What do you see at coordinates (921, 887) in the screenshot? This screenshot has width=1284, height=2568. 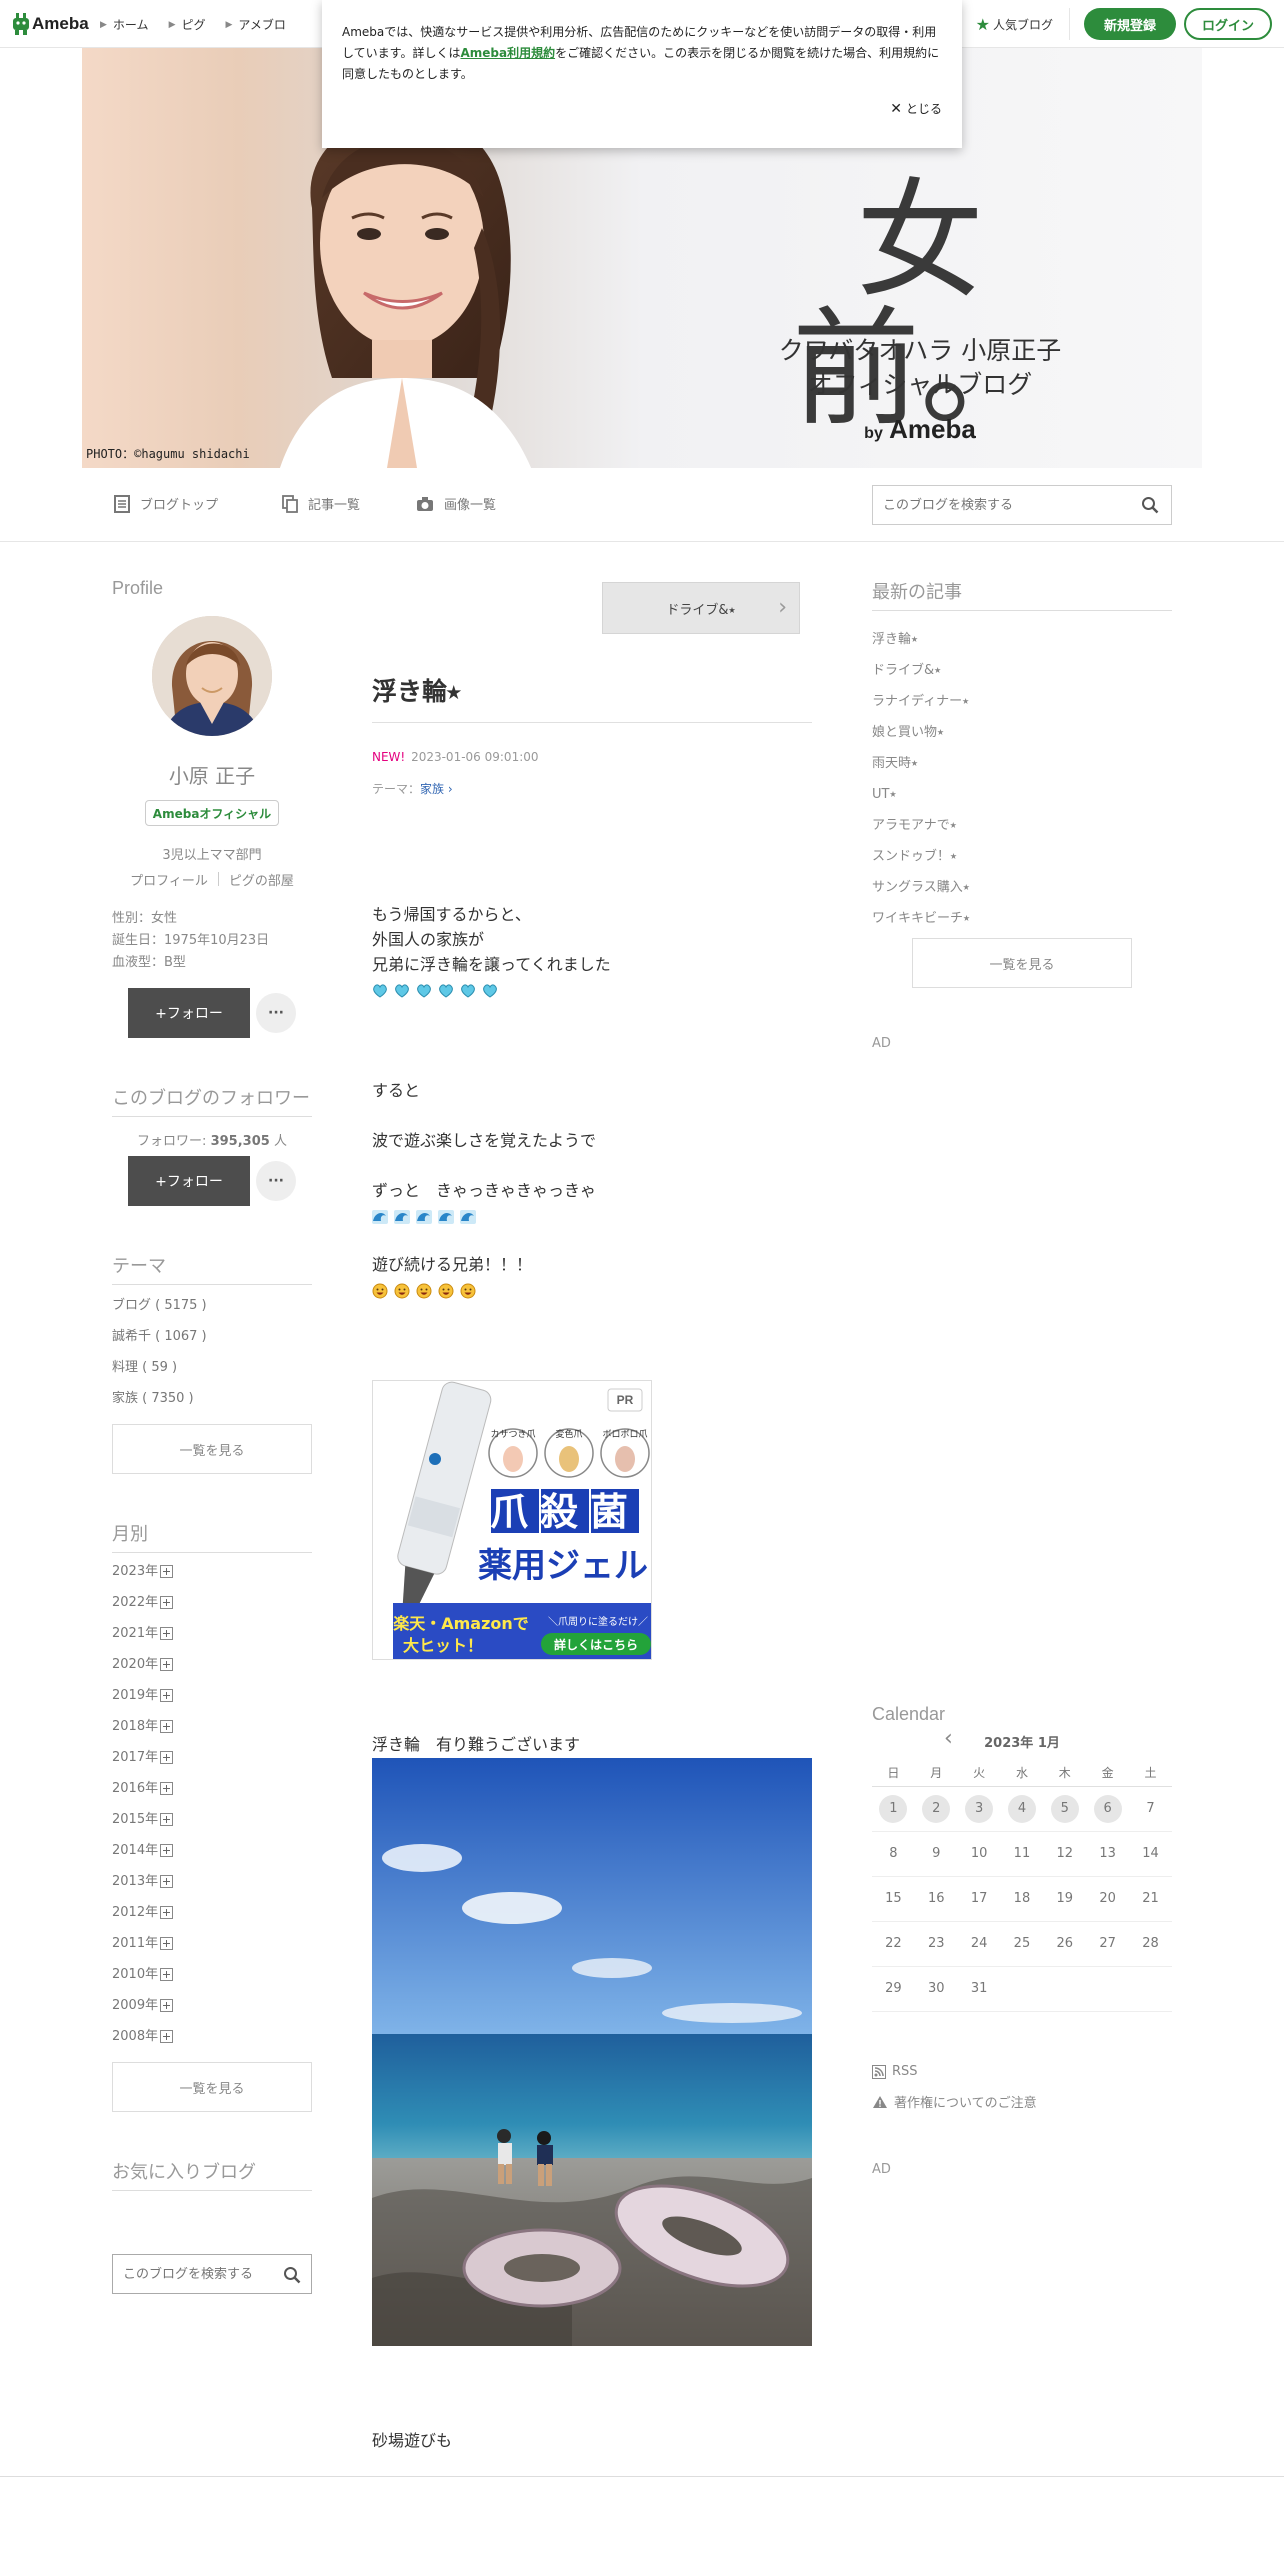 I see `latest-item: サングラス購入⭑` at bounding box center [921, 887].